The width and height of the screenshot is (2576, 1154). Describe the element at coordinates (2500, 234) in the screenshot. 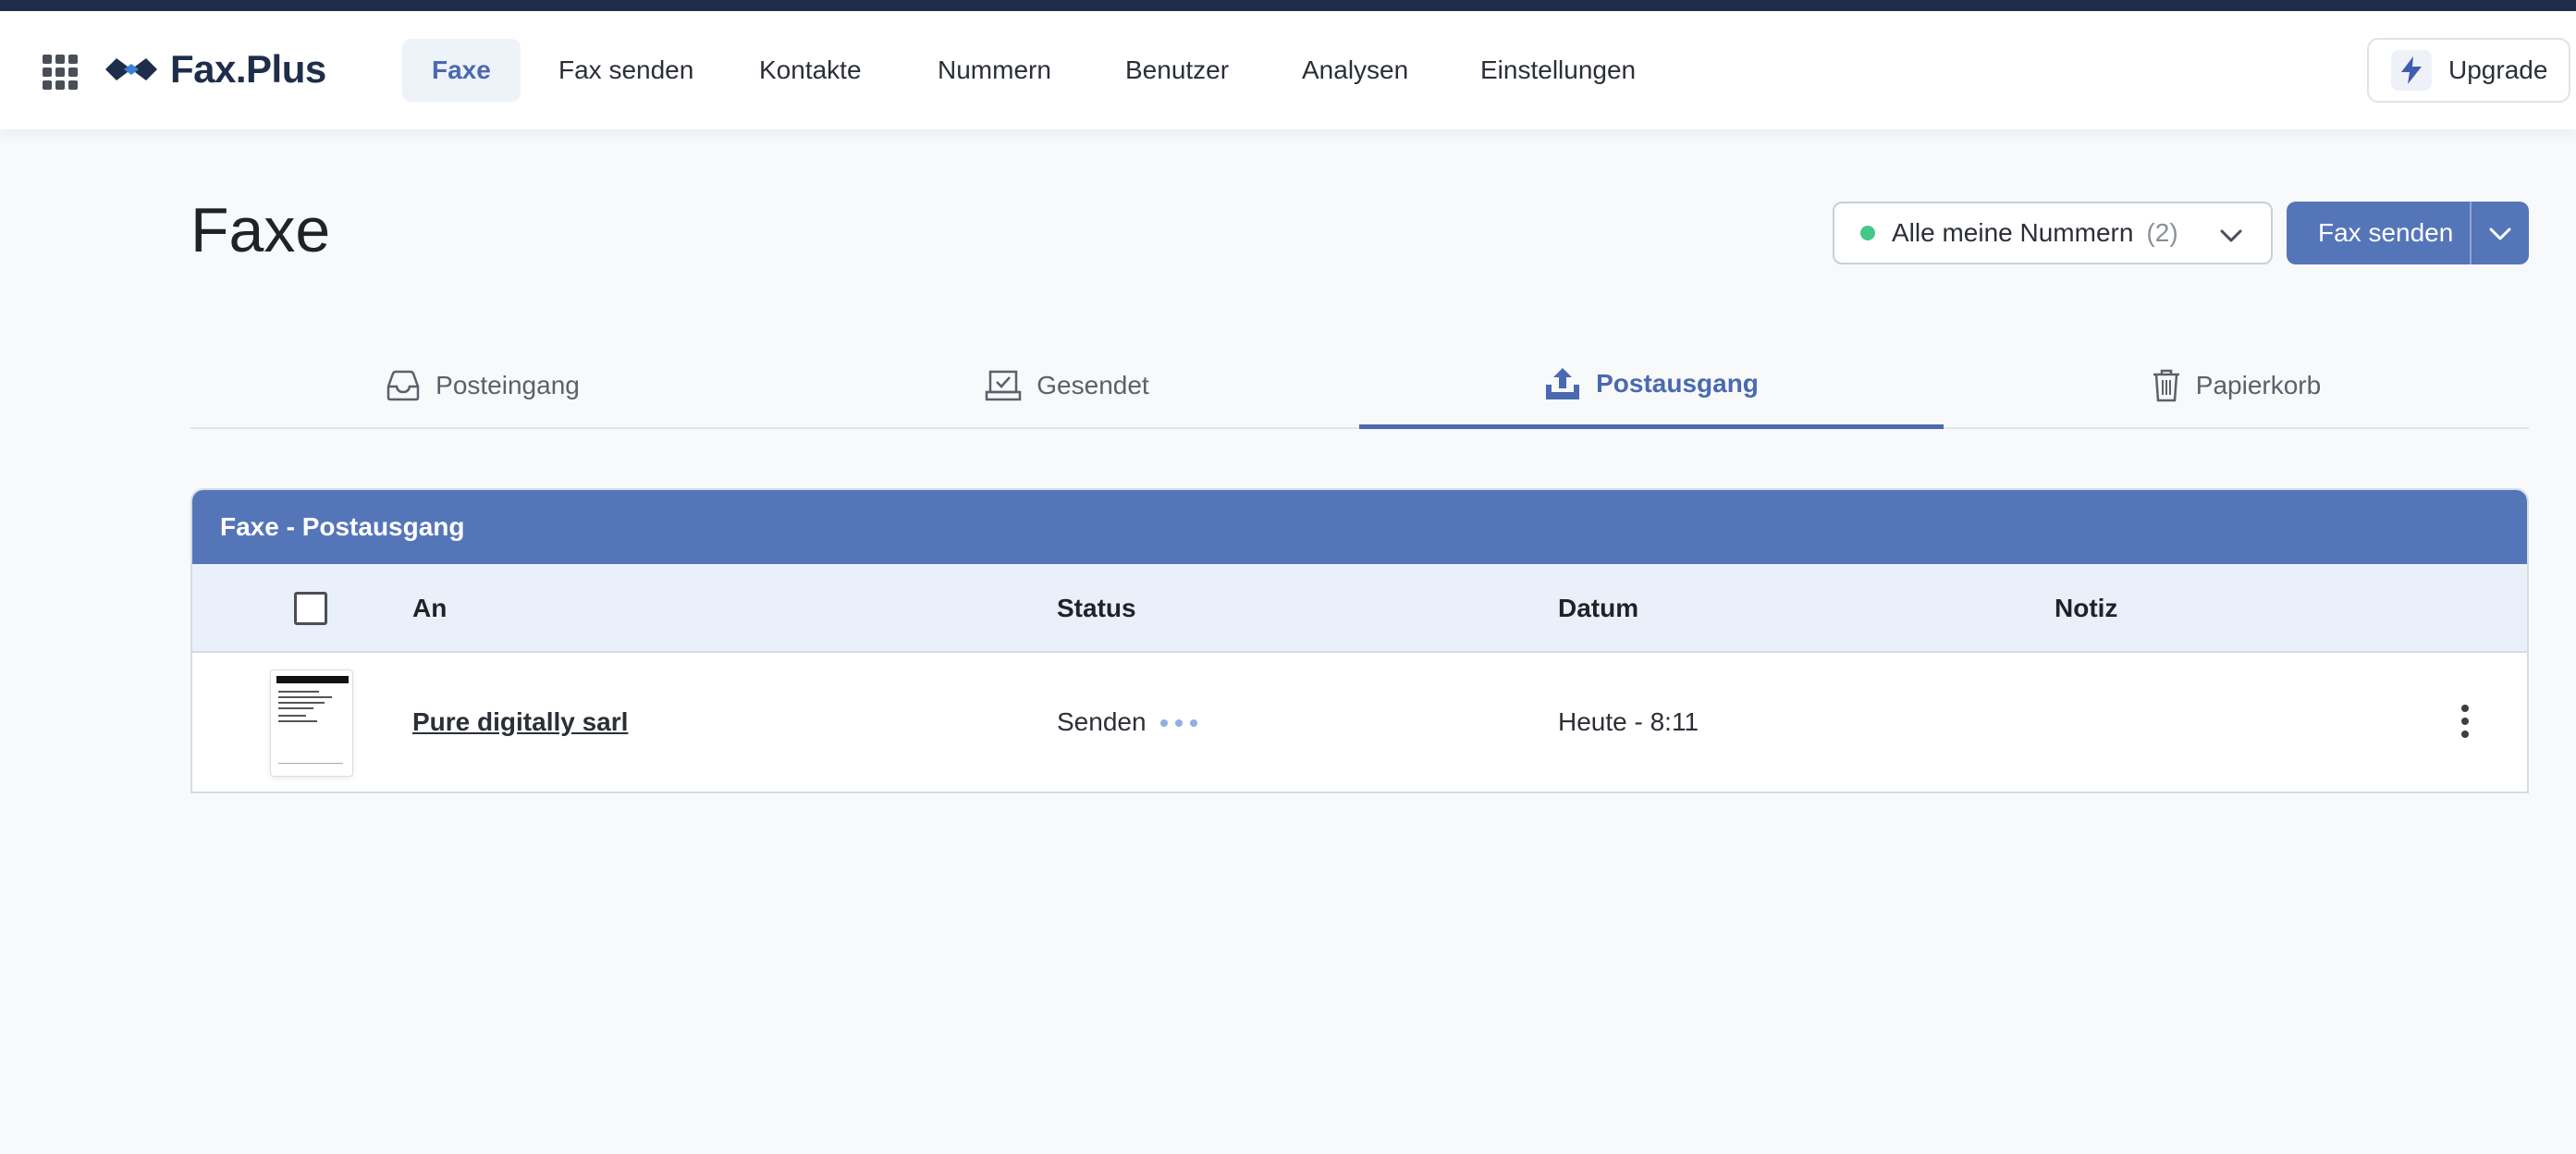

I see `send-options-chevron-icon` at that location.